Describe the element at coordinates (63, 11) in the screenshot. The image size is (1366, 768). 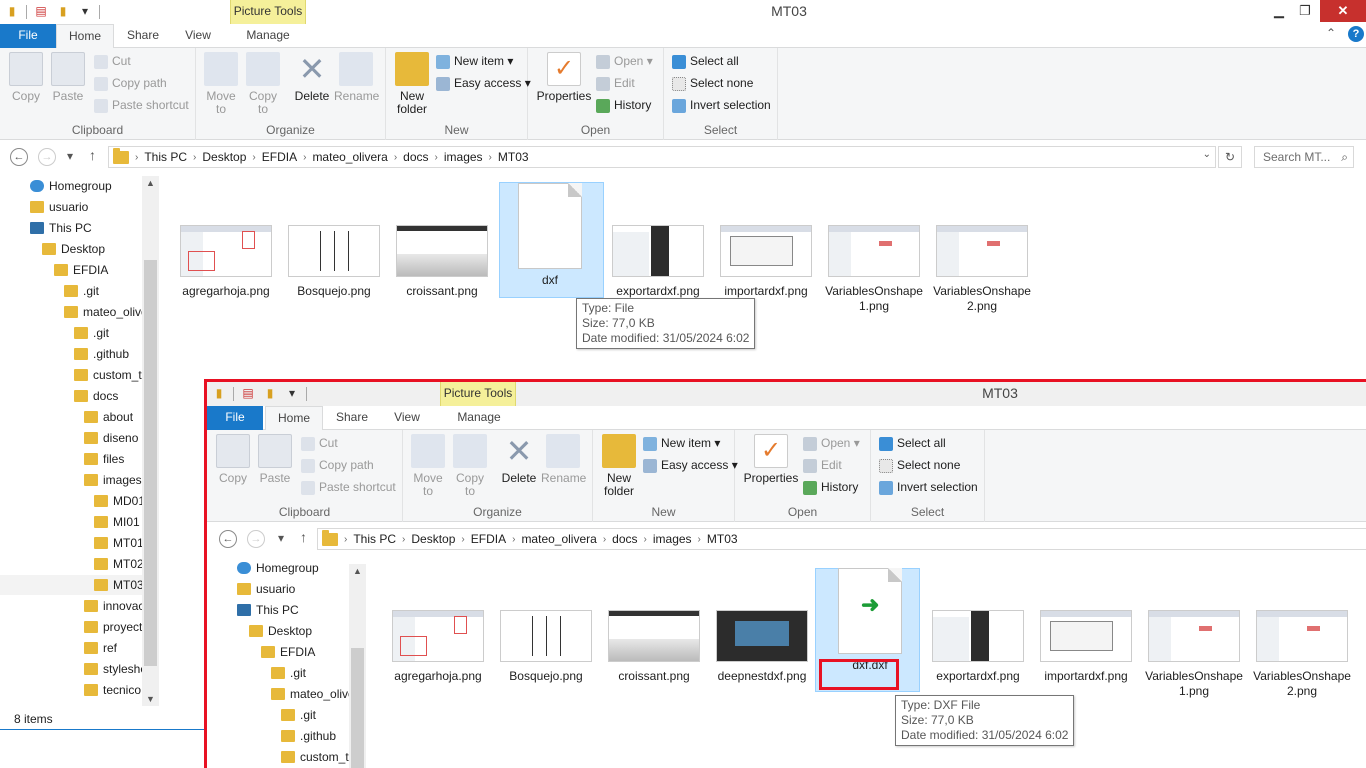
I see `new-folder-icon: ▮` at that location.